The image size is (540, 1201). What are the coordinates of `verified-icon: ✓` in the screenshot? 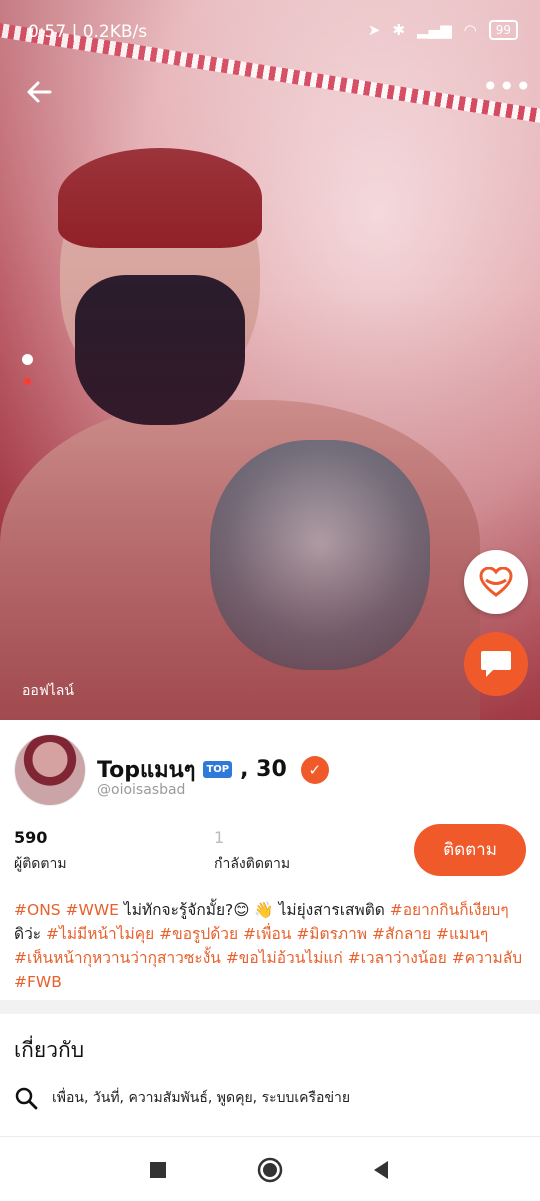 It's located at (314, 769).